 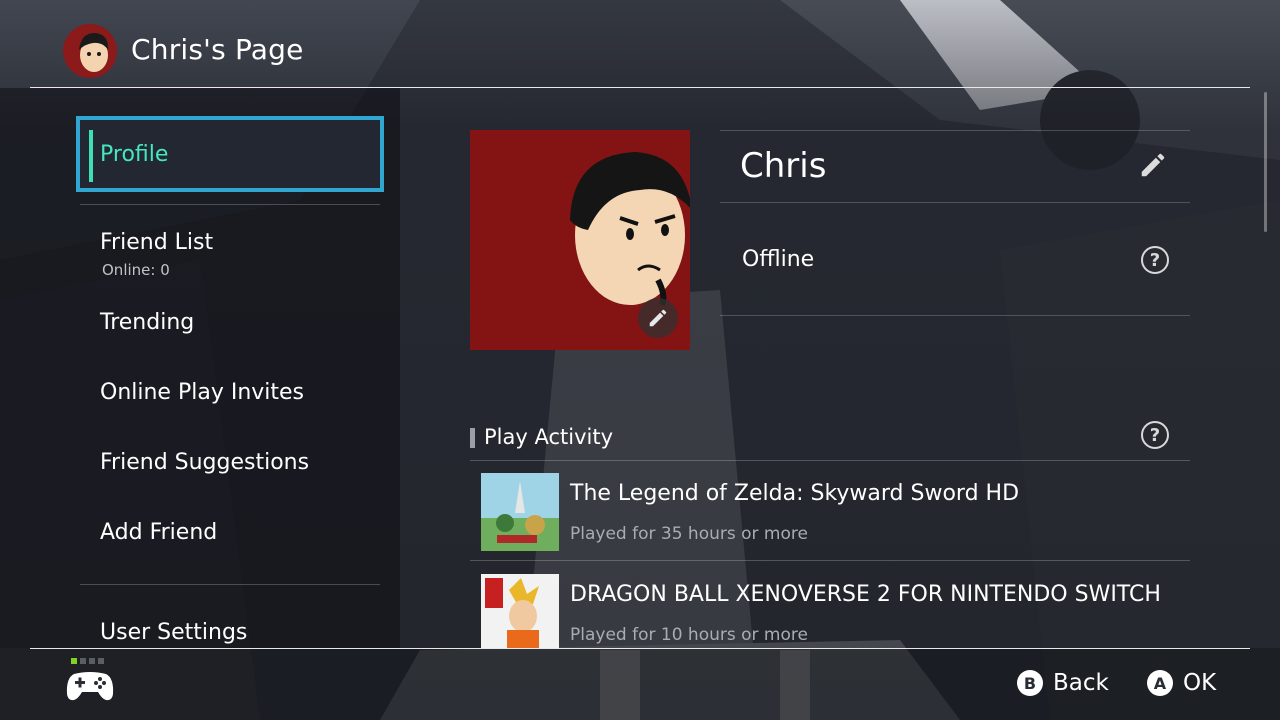 What do you see at coordinates (230, 325) in the screenshot?
I see `sidebar-item-trending: Trending` at bounding box center [230, 325].